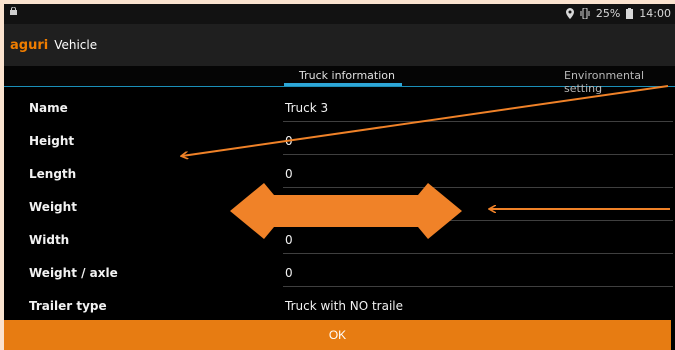 This screenshot has height=350, width=675. I want to click on width-input: 0, so click(289, 240).